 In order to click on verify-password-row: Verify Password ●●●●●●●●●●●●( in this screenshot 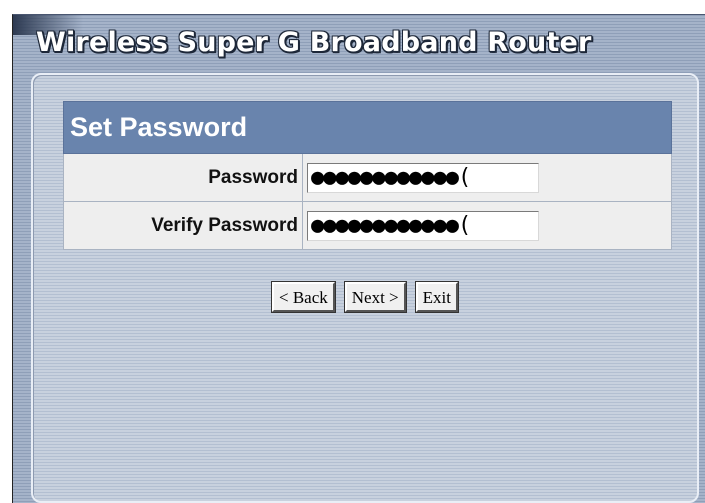, I will do `click(367, 225)`.